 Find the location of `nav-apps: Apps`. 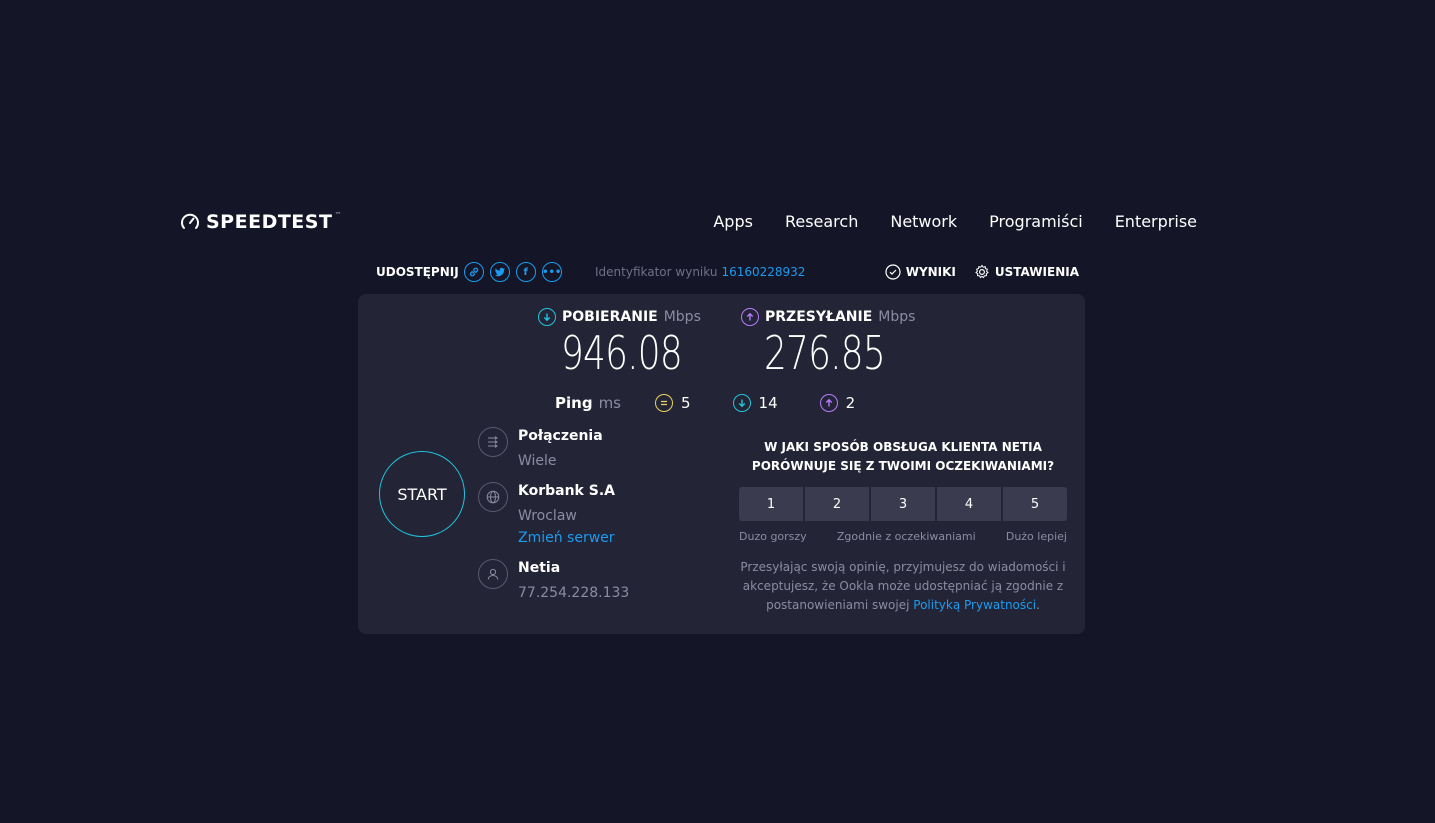

nav-apps: Apps is located at coordinates (733, 221).